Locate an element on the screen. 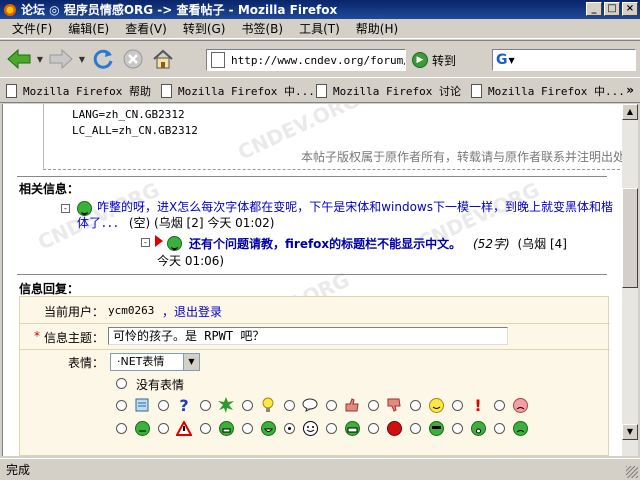 The width and height of the screenshot is (640, 480). scroll-up-icon: ▲ is located at coordinates (630, 112).